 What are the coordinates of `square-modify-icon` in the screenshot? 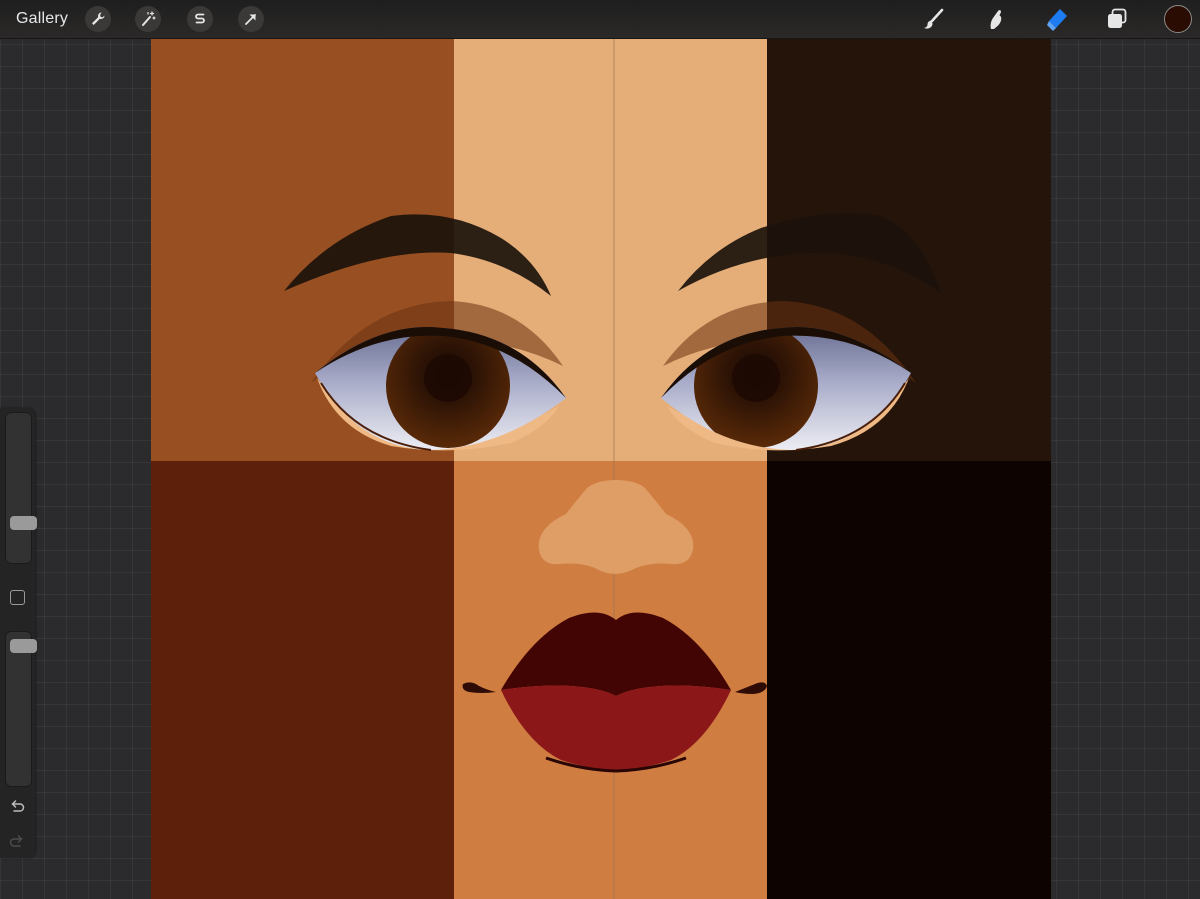 It's located at (17, 597).